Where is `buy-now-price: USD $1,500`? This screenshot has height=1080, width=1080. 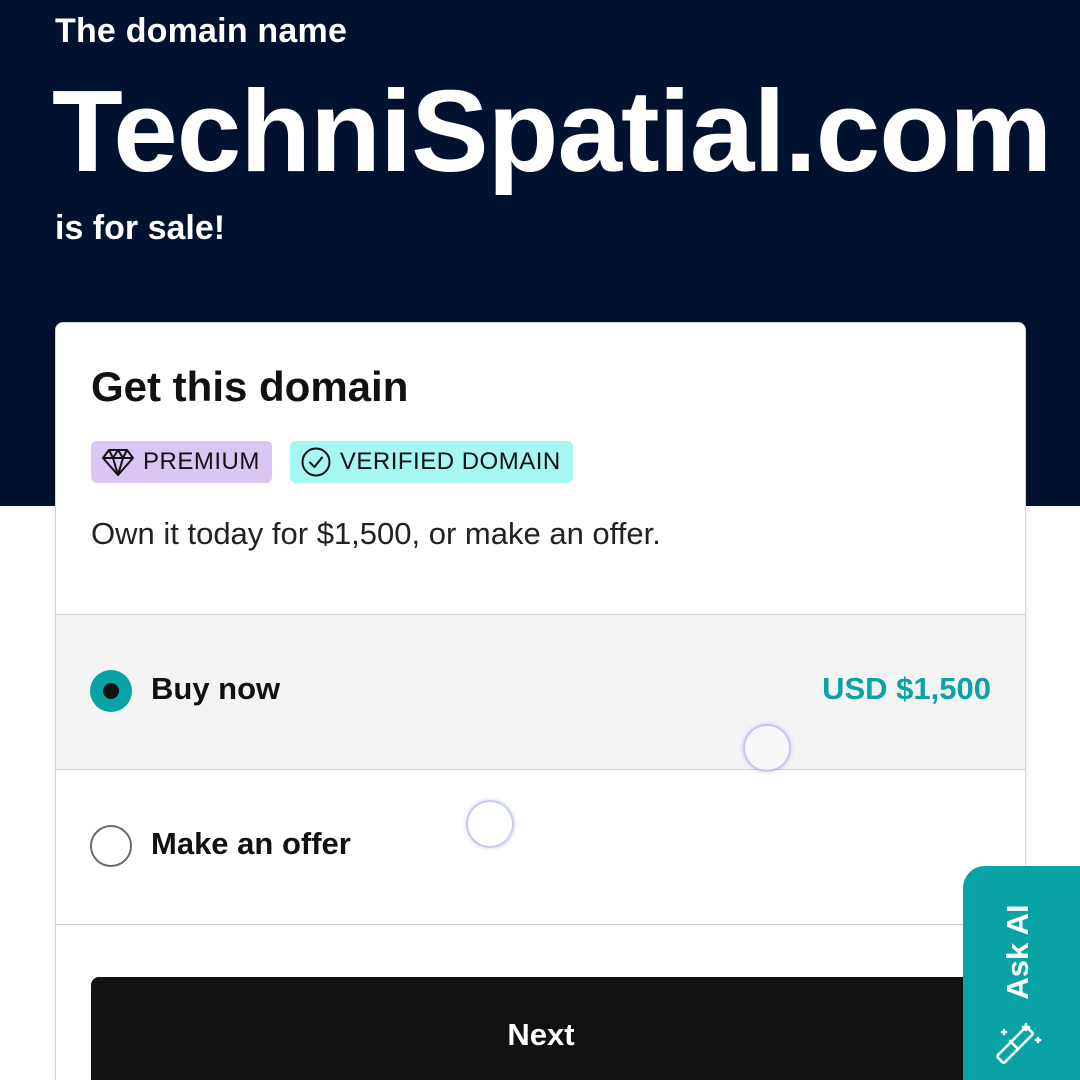 buy-now-price: USD $1,500 is located at coordinates (906, 688).